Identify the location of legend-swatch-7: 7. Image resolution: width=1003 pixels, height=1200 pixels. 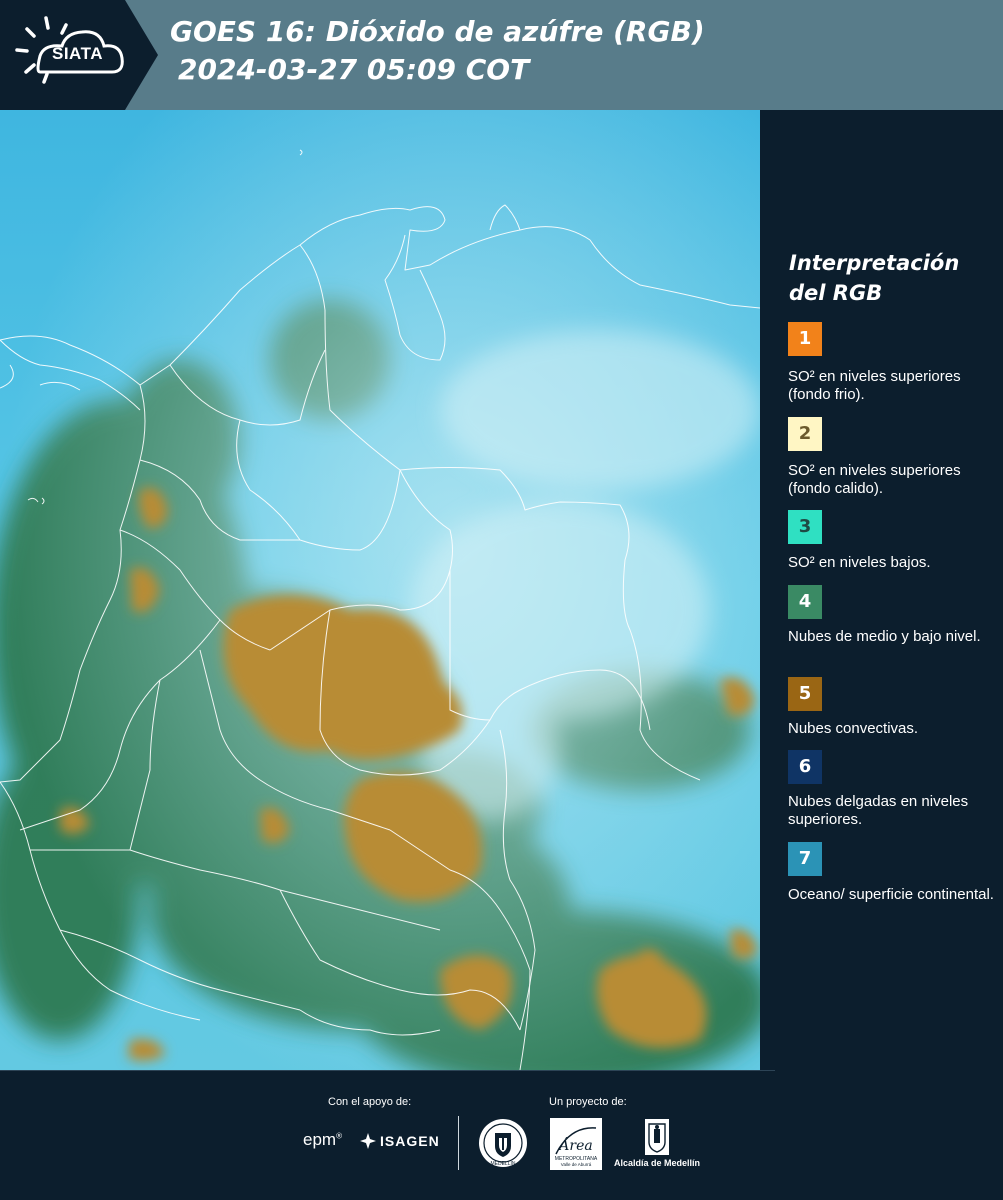
(805, 859).